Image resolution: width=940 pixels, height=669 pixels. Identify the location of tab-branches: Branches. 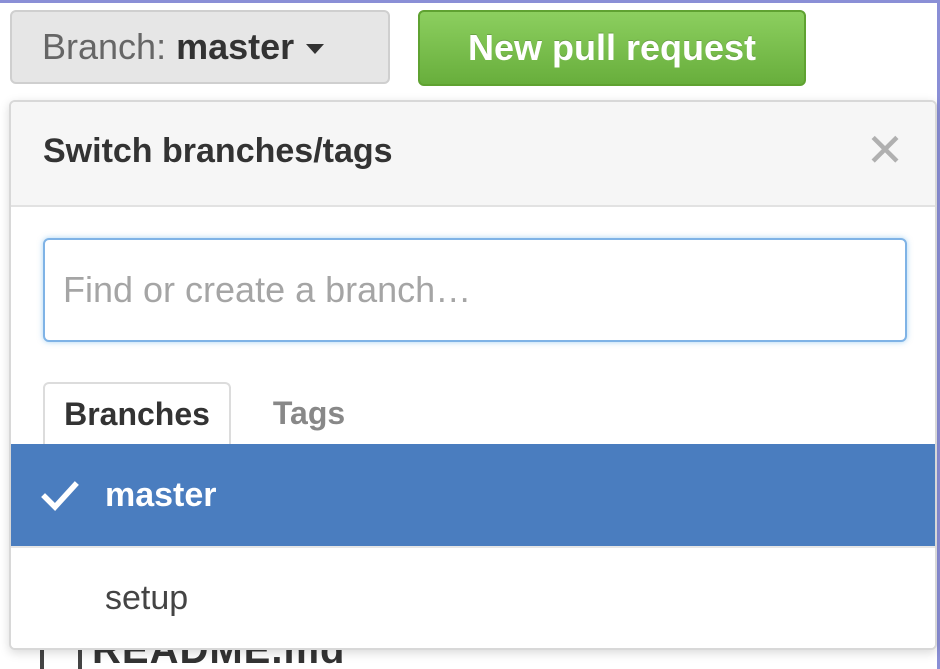
(137, 413).